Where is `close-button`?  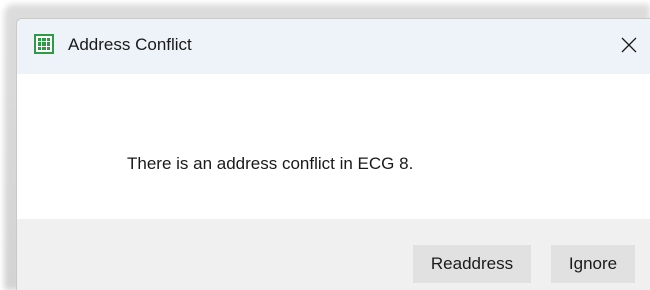
close-button is located at coordinates (629, 45).